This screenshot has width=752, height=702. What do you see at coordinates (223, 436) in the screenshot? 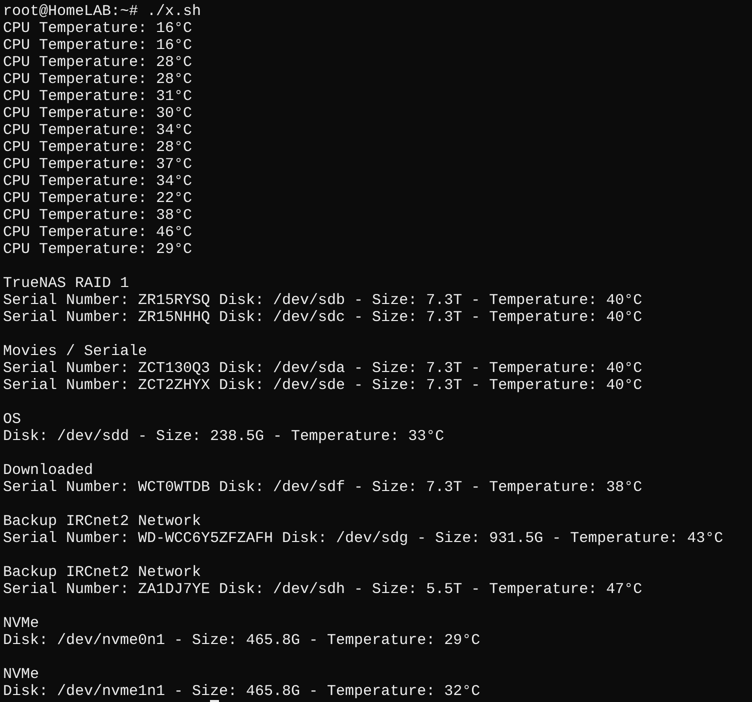
I see `output-line: Disk: /dev/sdd - Size: 238.5G - Temperature: 33°C` at bounding box center [223, 436].